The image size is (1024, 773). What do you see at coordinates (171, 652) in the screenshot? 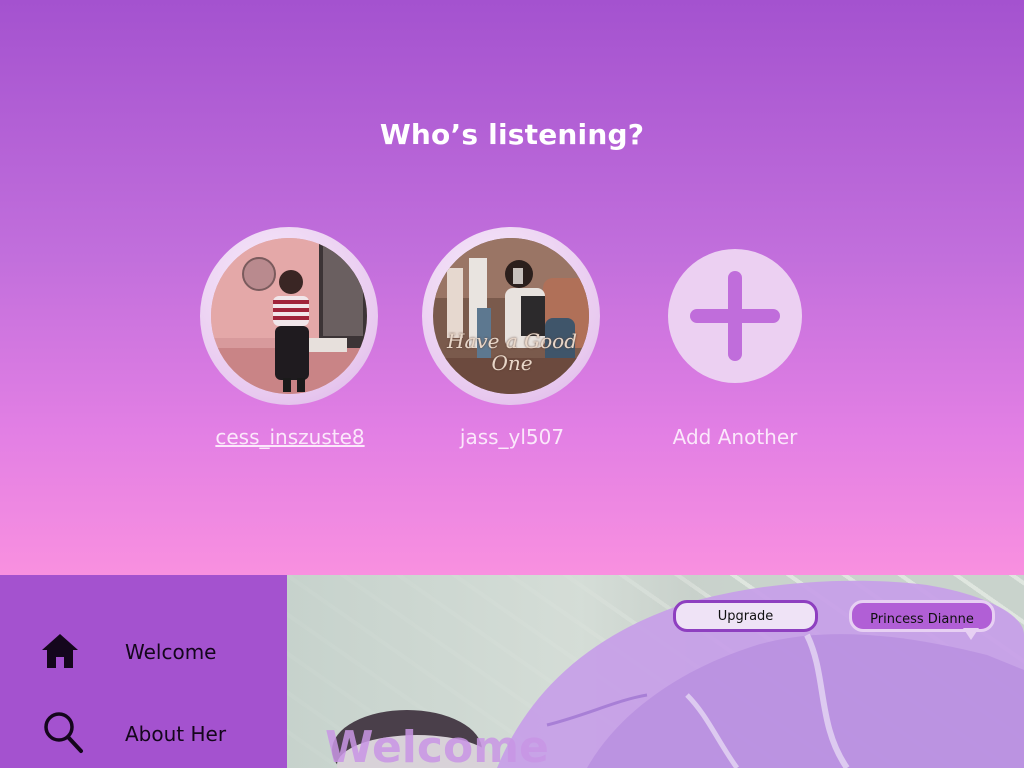
I see `sidebar-item-label: Welcome` at bounding box center [171, 652].